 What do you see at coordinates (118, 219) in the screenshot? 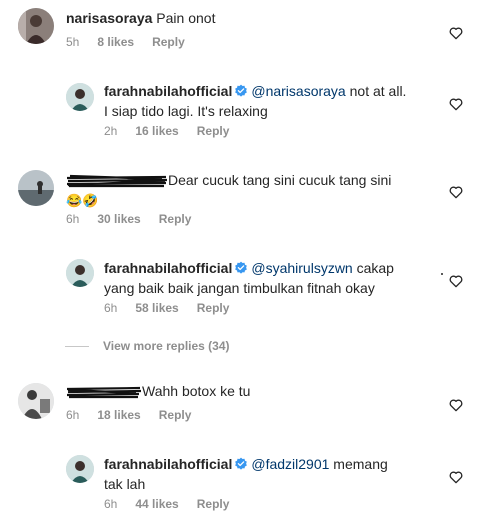
I see `likes-count: 30 likes` at bounding box center [118, 219].